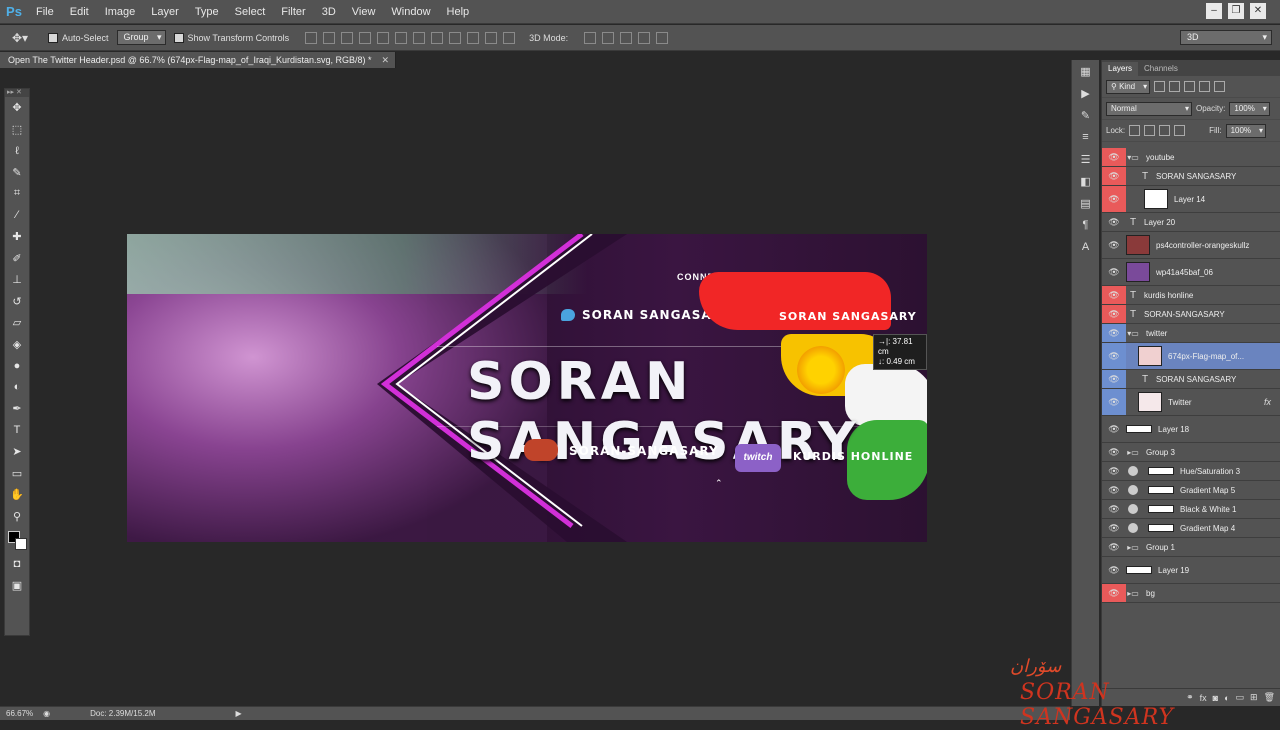 This screenshot has width=1280, height=730. Describe the element at coordinates (1246, 130) in the screenshot. I see `fill-field: 100%` at that location.